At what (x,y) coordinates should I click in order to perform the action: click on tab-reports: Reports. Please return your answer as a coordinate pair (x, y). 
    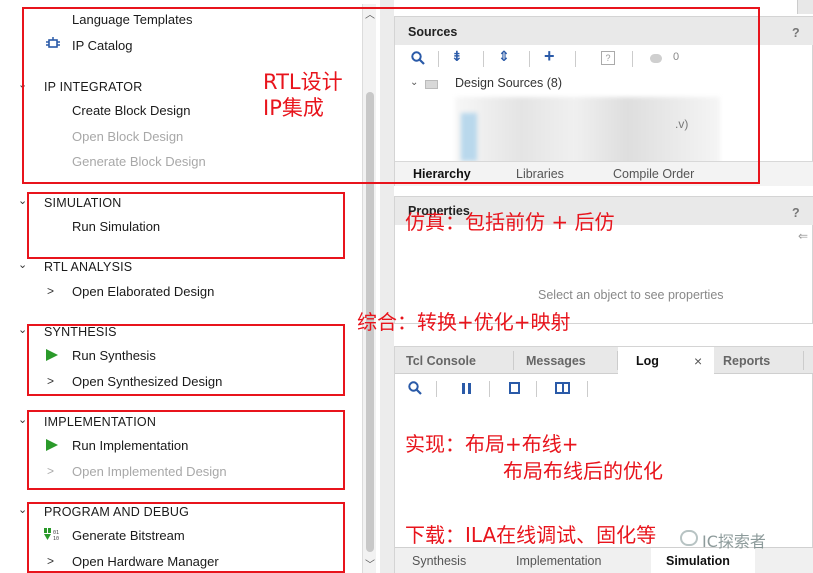
    Looking at the image, I should click on (746, 361).